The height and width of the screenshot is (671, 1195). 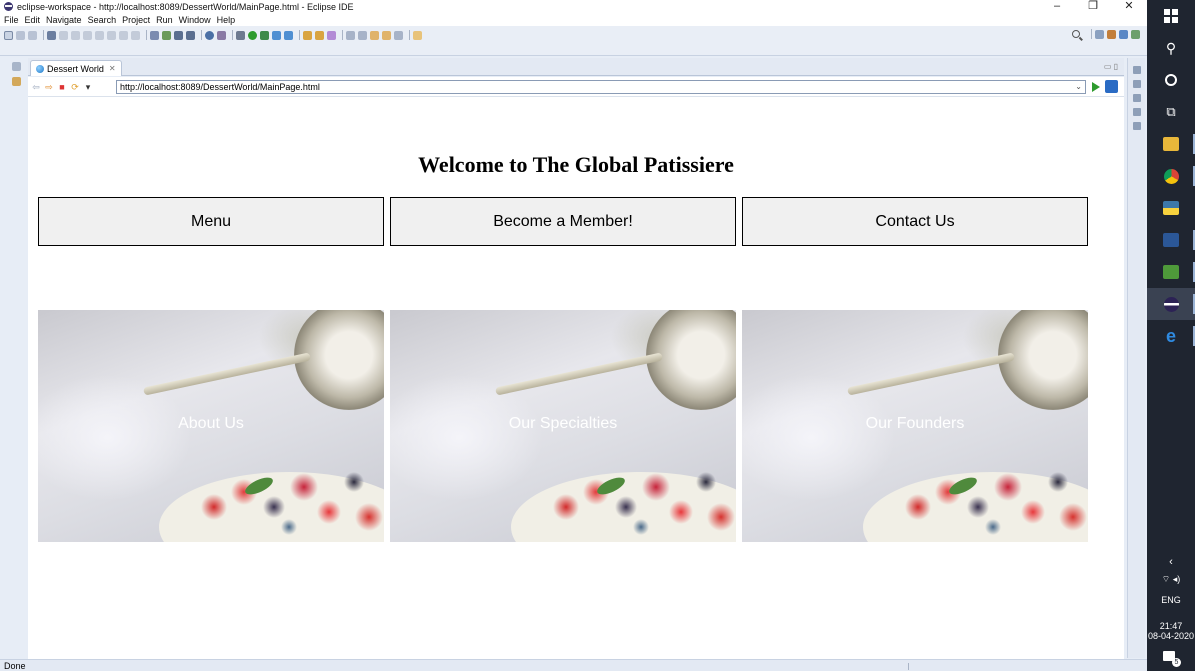 I want to click on open-perspective-icon, so click(x=1099, y=34).